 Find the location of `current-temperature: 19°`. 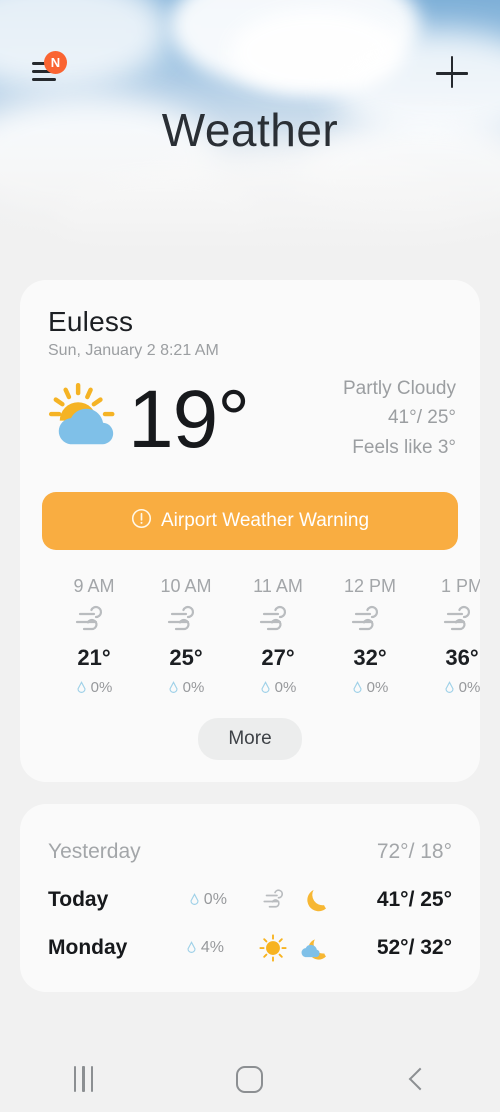

current-temperature: 19° is located at coordinates (189, 420).